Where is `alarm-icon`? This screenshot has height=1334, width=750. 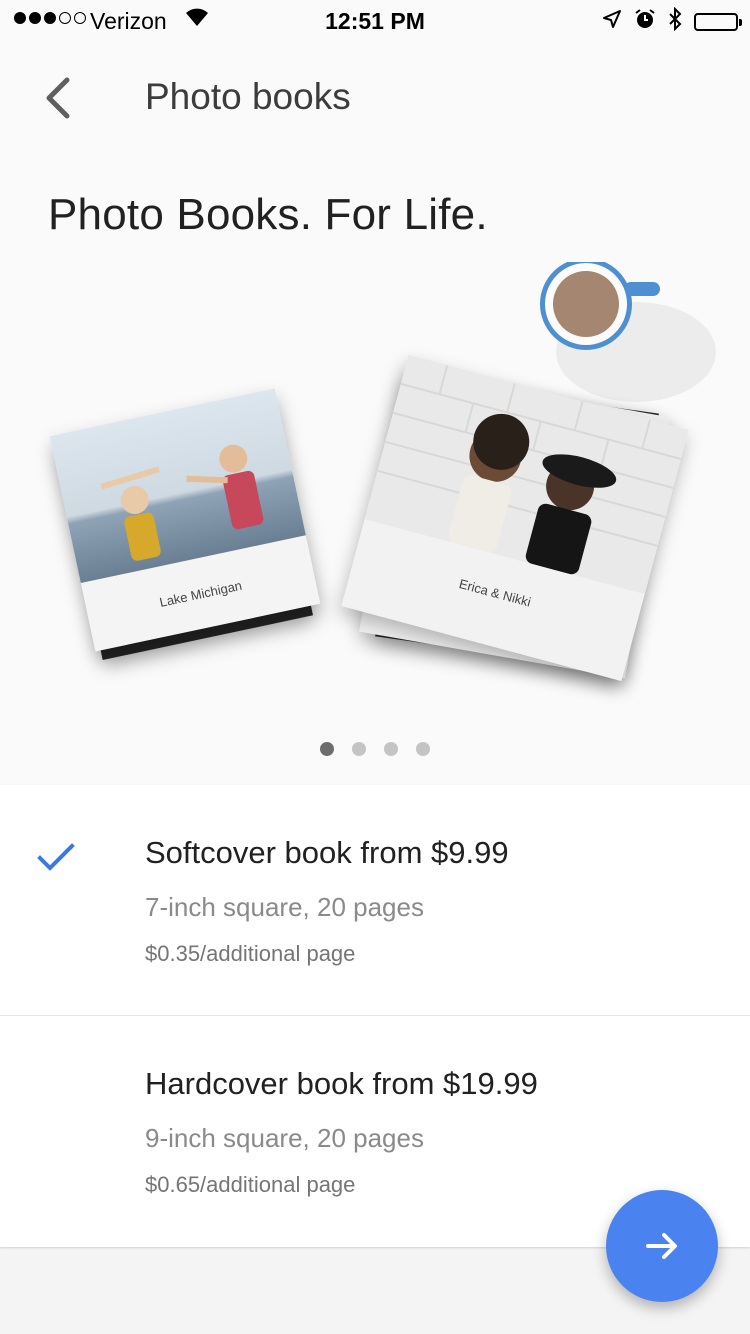
alarm-icon is located at coordinates (645, 22).